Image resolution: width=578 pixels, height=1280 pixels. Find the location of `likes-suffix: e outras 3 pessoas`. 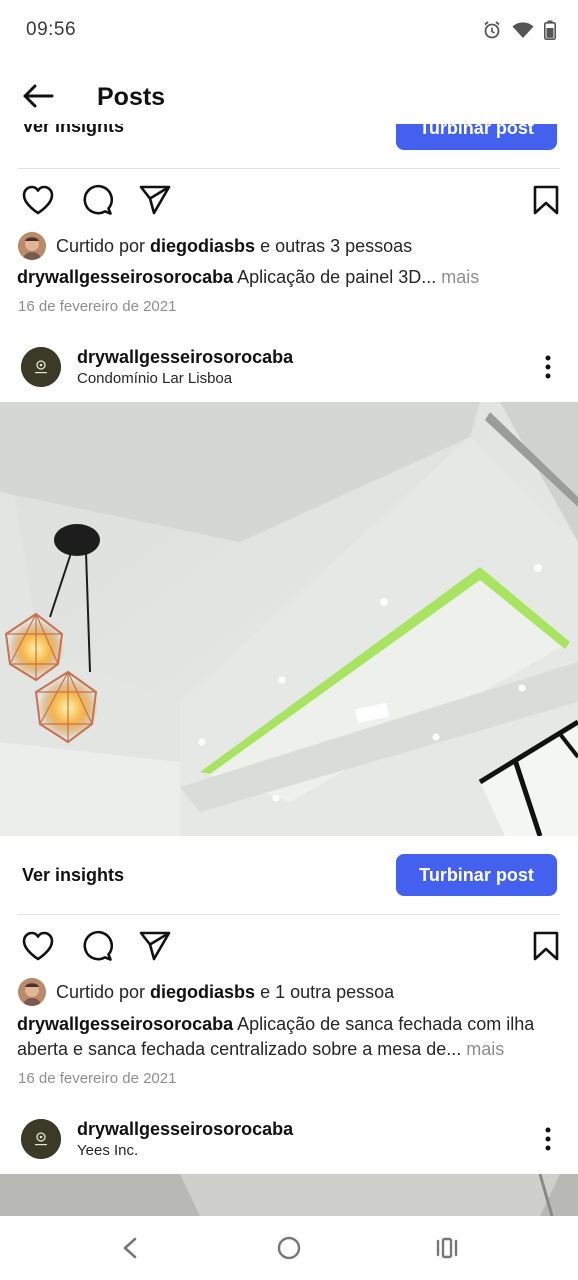

likes-suffix: e outras 3 pessoas is located at coordinates (334, 245).